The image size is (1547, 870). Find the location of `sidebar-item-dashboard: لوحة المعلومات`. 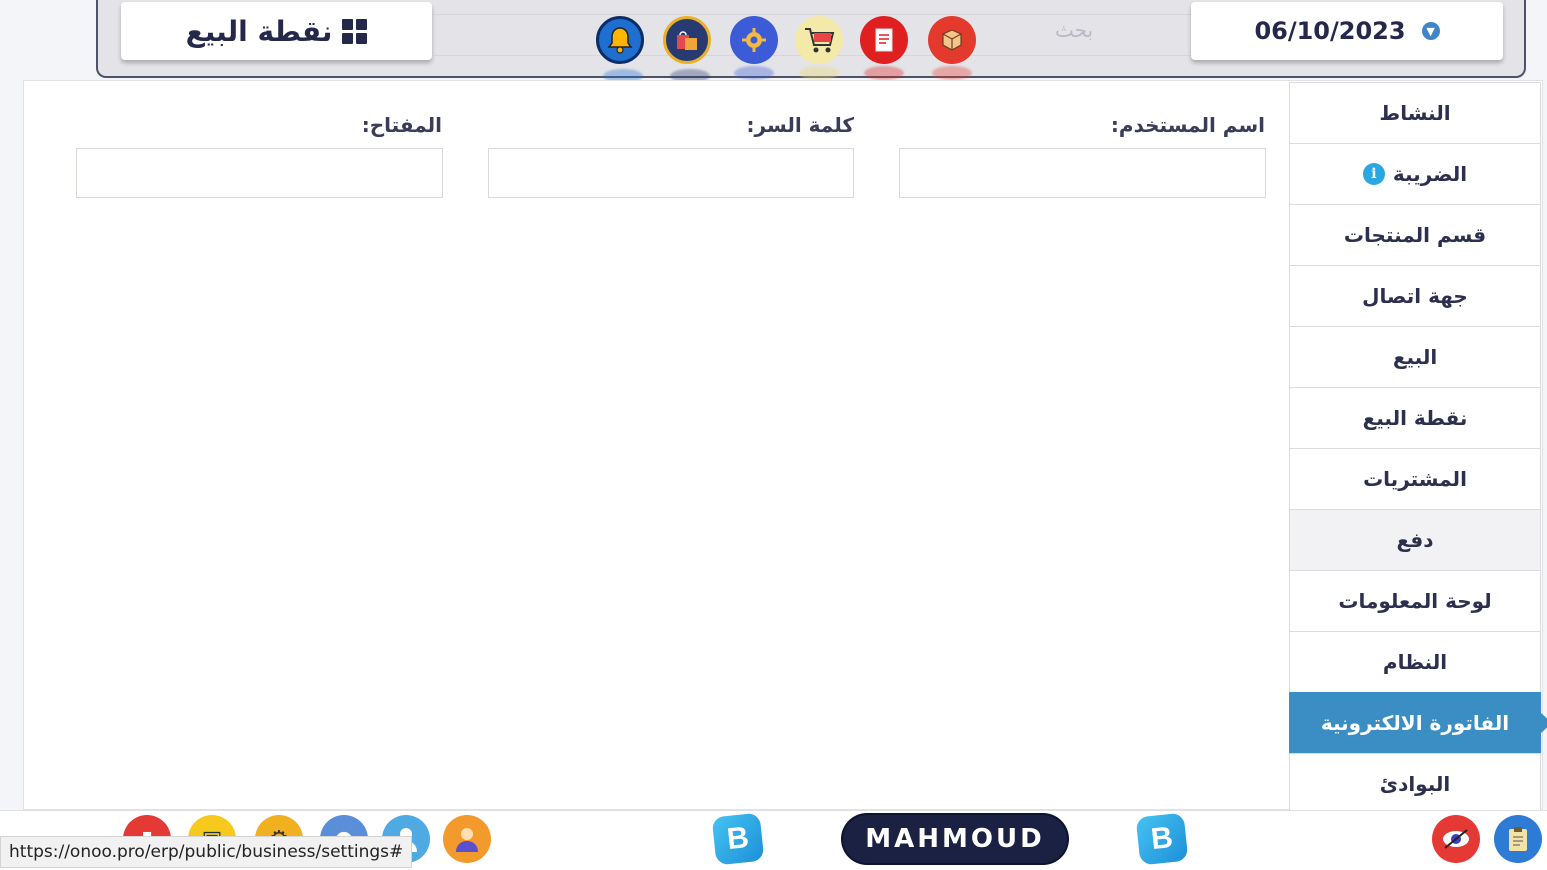

sidebar-item-dashboard: لوحة المعلومات is located at coordinates (1415, 600).